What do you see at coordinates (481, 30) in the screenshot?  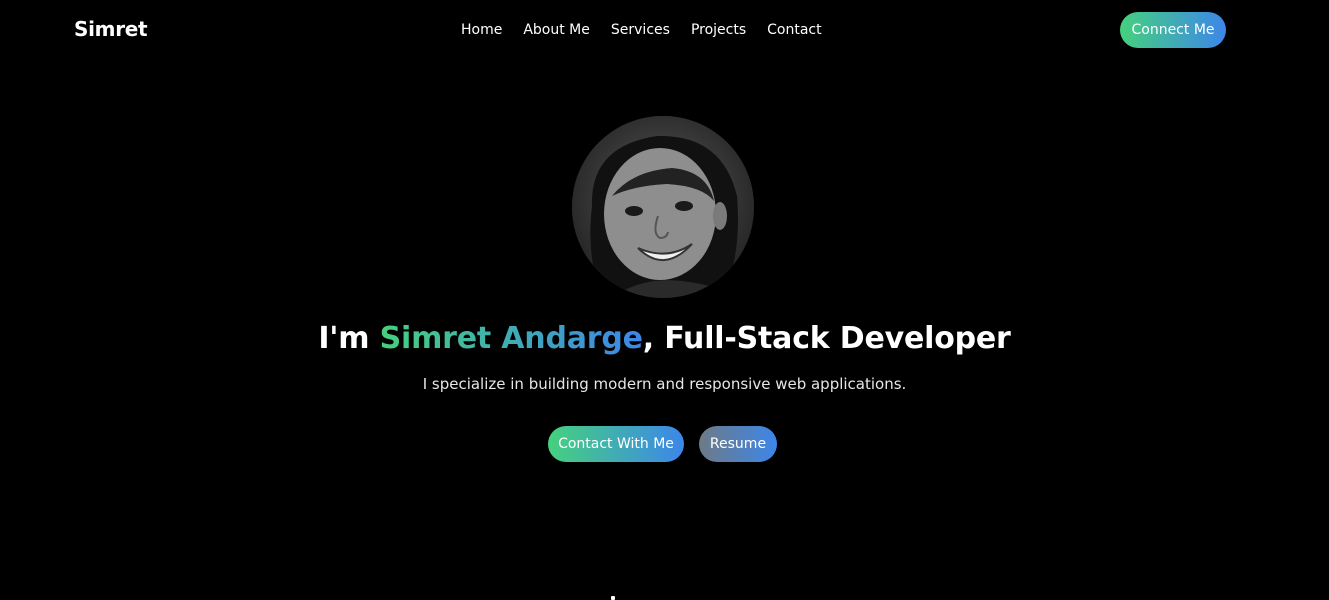 I see `nav-link-home: Home` at bounding box center [481, 30].